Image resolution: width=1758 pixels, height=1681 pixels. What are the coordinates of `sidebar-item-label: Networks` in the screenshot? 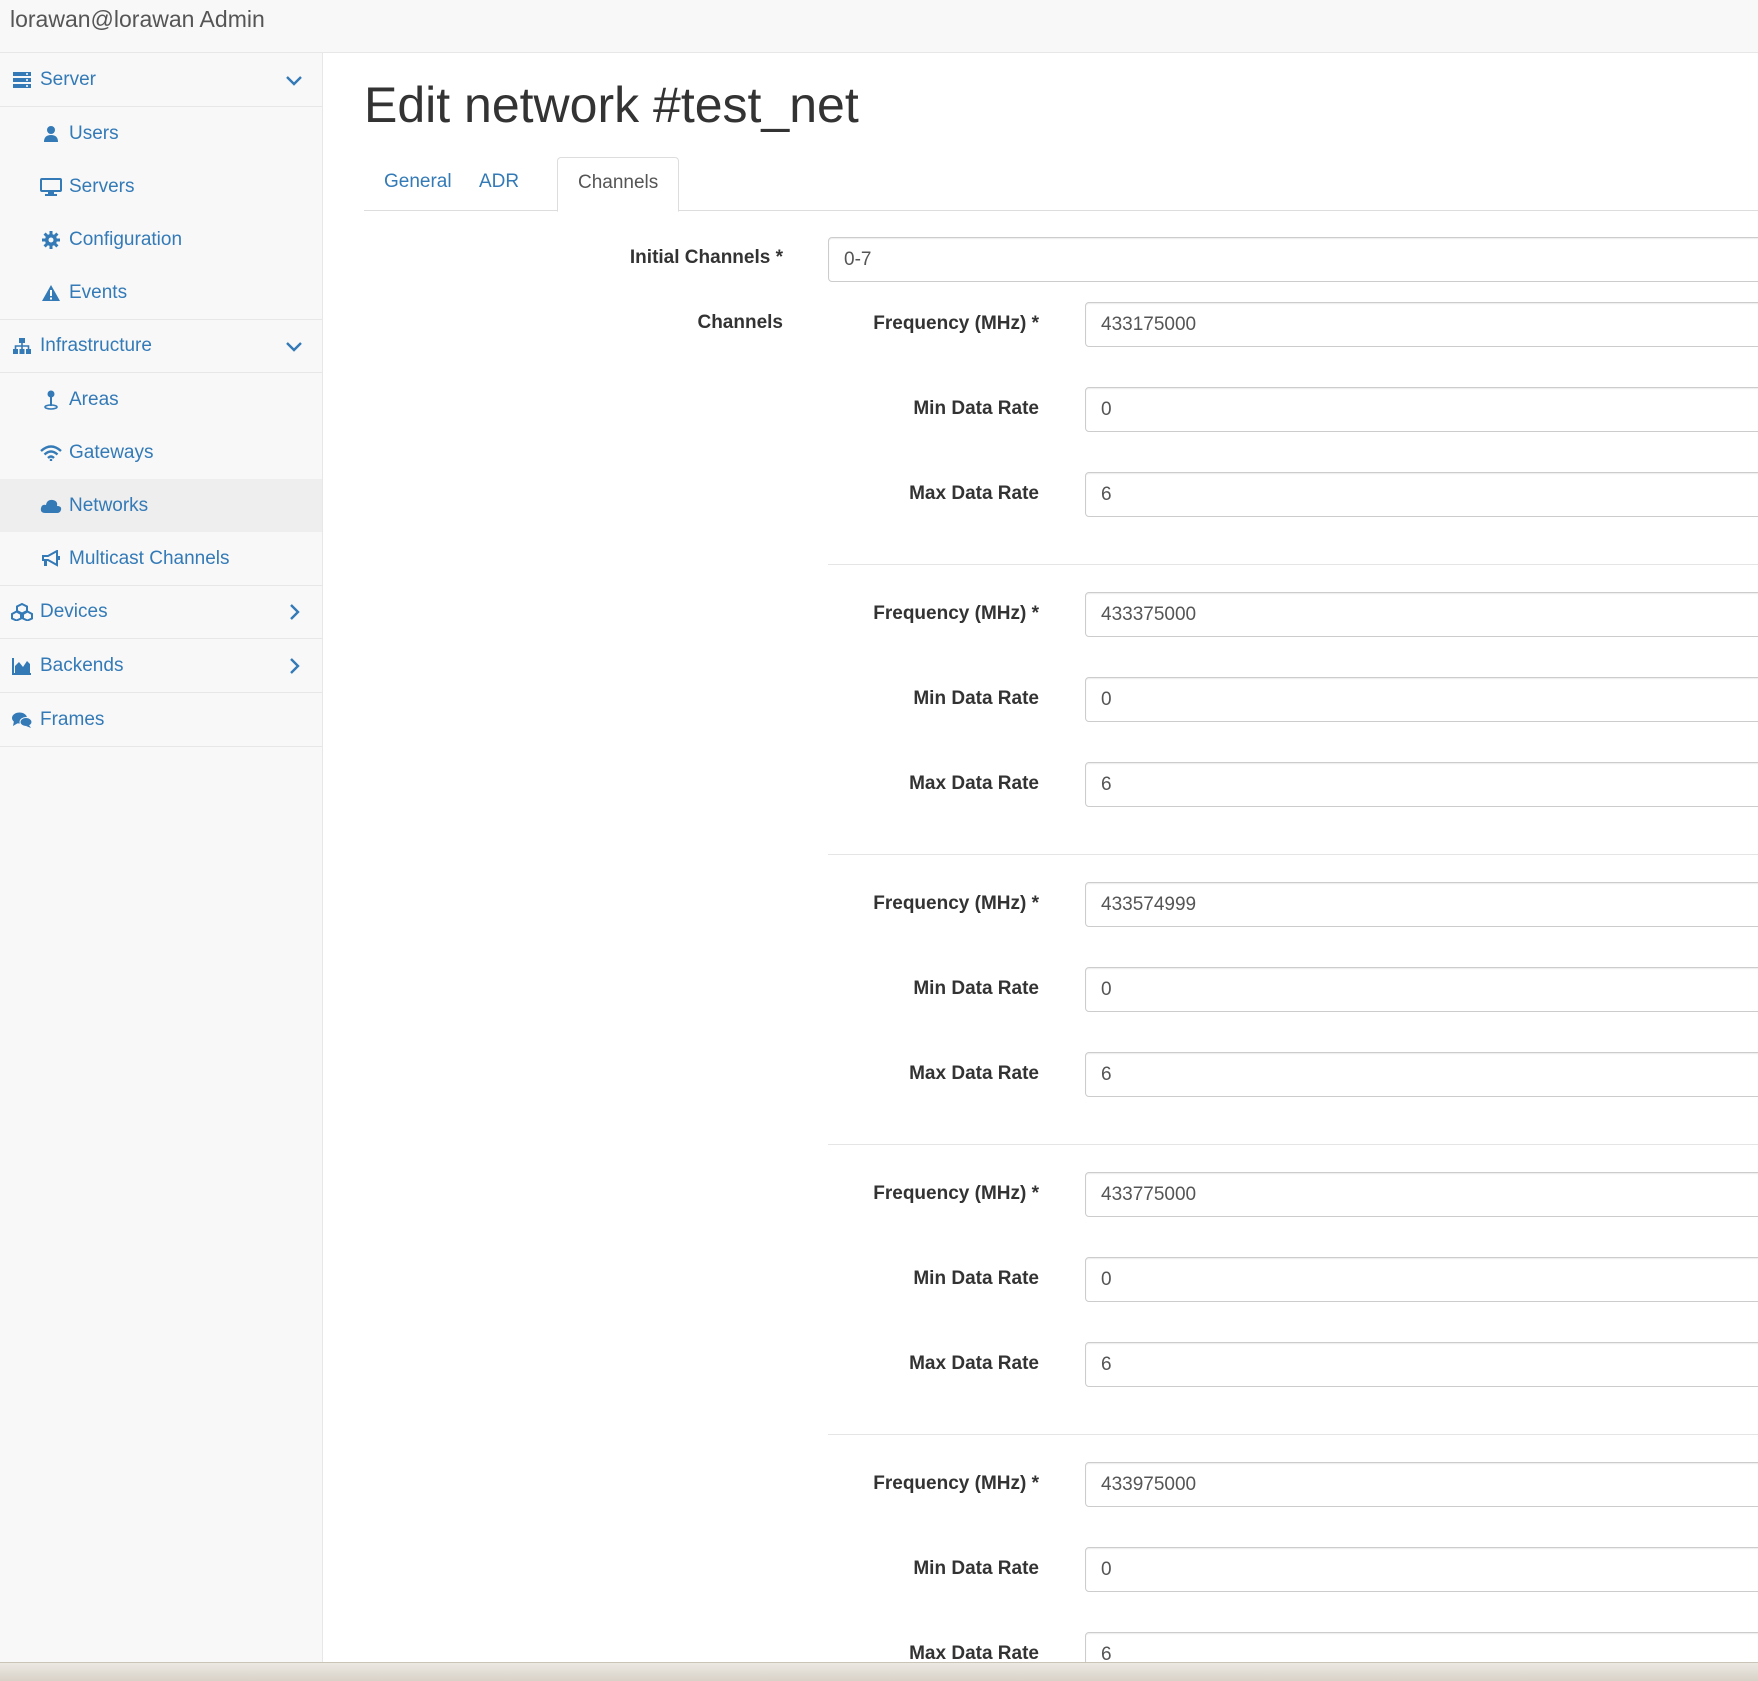 It's located at (109, 505).